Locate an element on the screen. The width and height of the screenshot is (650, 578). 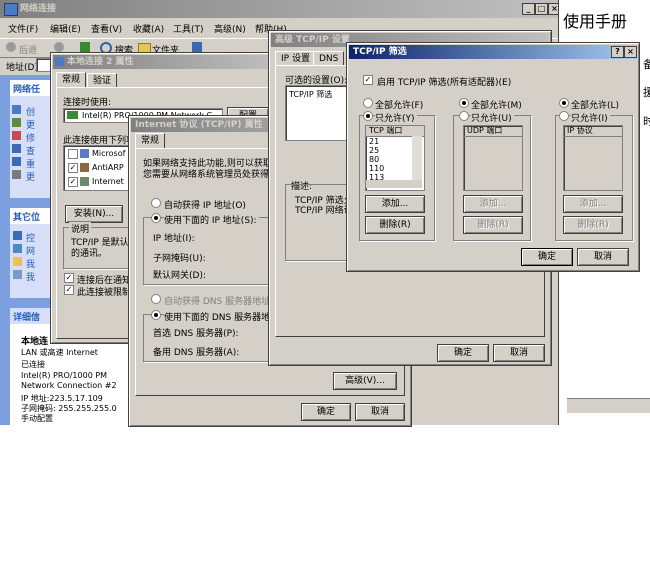
service-icon is located at coordinates (84, 167).